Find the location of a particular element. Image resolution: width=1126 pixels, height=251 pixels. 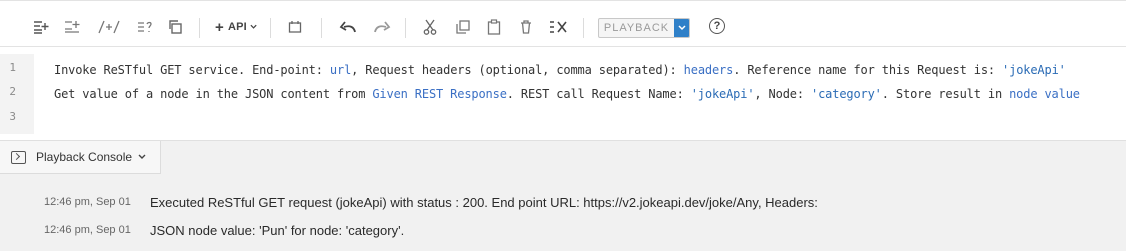

help-icon: ? is located at coordinates (717, 26).